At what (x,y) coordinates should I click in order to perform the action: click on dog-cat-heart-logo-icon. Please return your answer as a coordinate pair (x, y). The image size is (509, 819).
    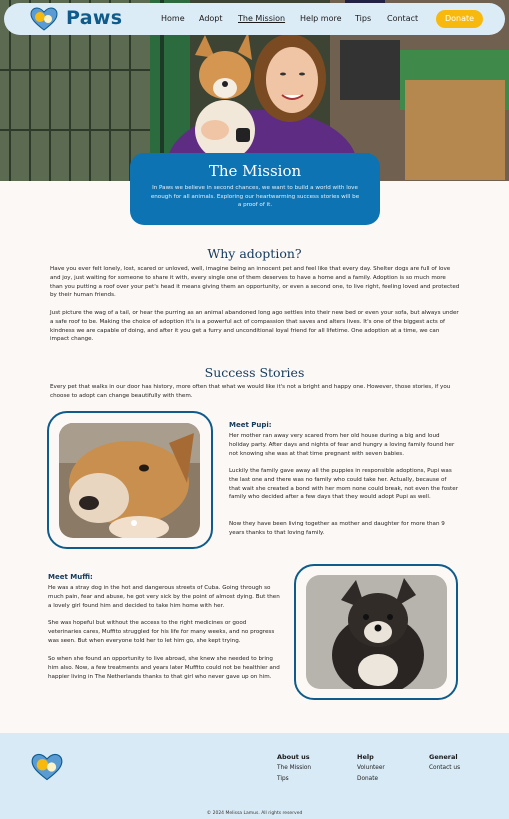
    Looking at the image, I should click on (44, 19).